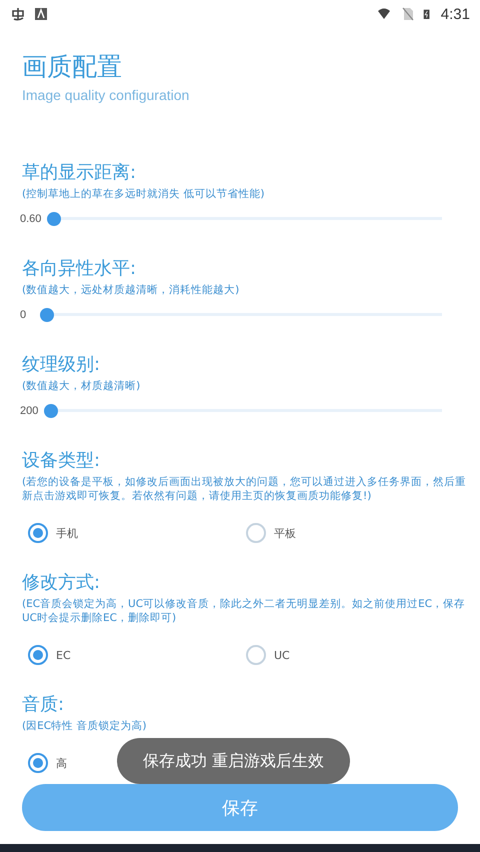 This screenshot has width=480, height=852. Describe the element at coordinates (245, 489) in the screenshot. I see `setting-hint: (若您的设备是平板，如修改后画面出现被放大的问题，您可以通过进入多任务界面，然后重新点击游戏即可恢复。若依然有问题，请使用主页的恢复画质功能修复!)` at that location.